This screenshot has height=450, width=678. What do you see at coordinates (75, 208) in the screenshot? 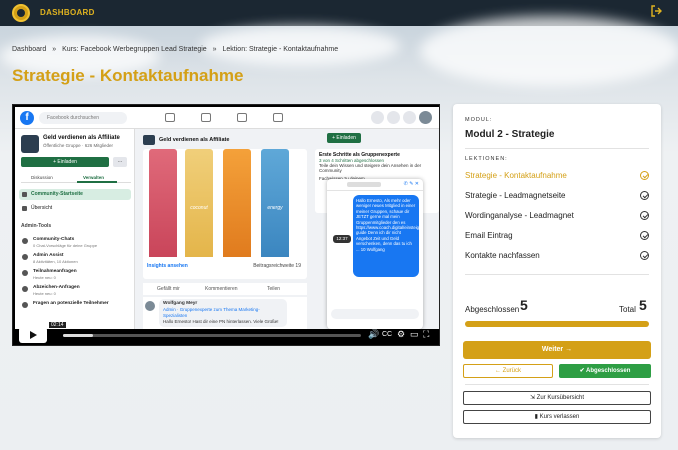
I see `fb-side-item: Übersicht` at bounding box center [75, 208].